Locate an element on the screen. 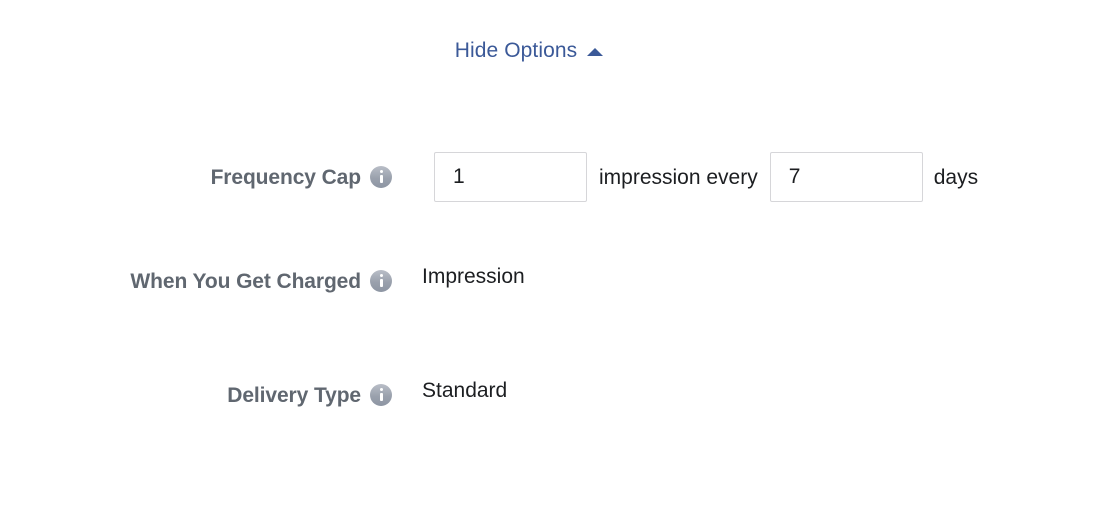 The width and height of the screenshot is (1118, 508). frequency-cap-label-cell: Frequency Cap is located at coordinates (196, 177).